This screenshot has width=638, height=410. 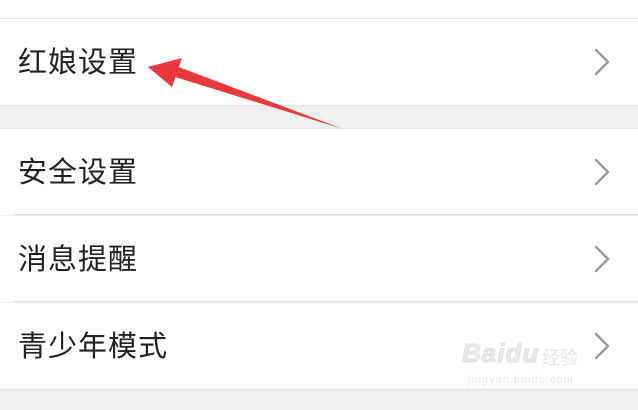 What do you see at coordinates (78, 171) in the screenshot?
I see `settings-row-label: 安全设置` at bounding box center [78, 171].